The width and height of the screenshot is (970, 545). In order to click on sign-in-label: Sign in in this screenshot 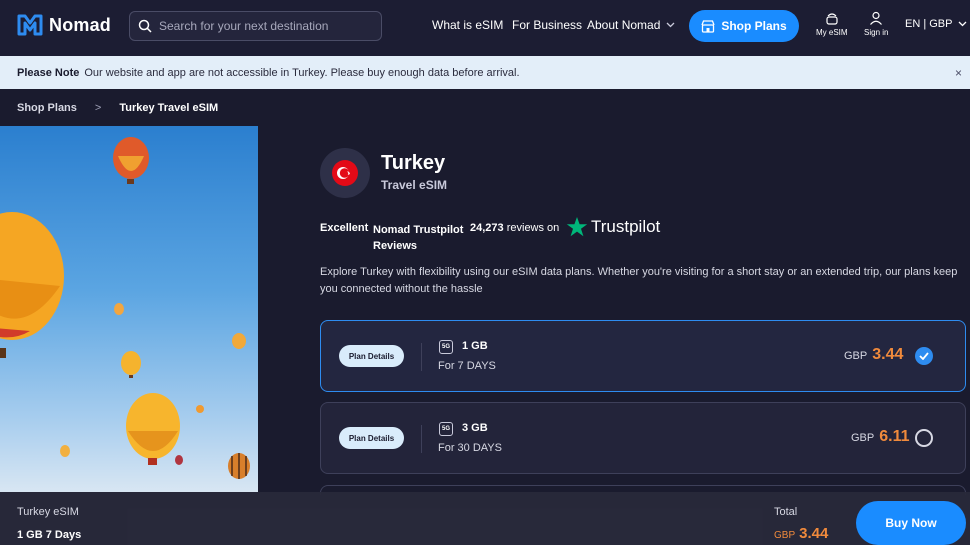, I will do `click(876, 32)`.